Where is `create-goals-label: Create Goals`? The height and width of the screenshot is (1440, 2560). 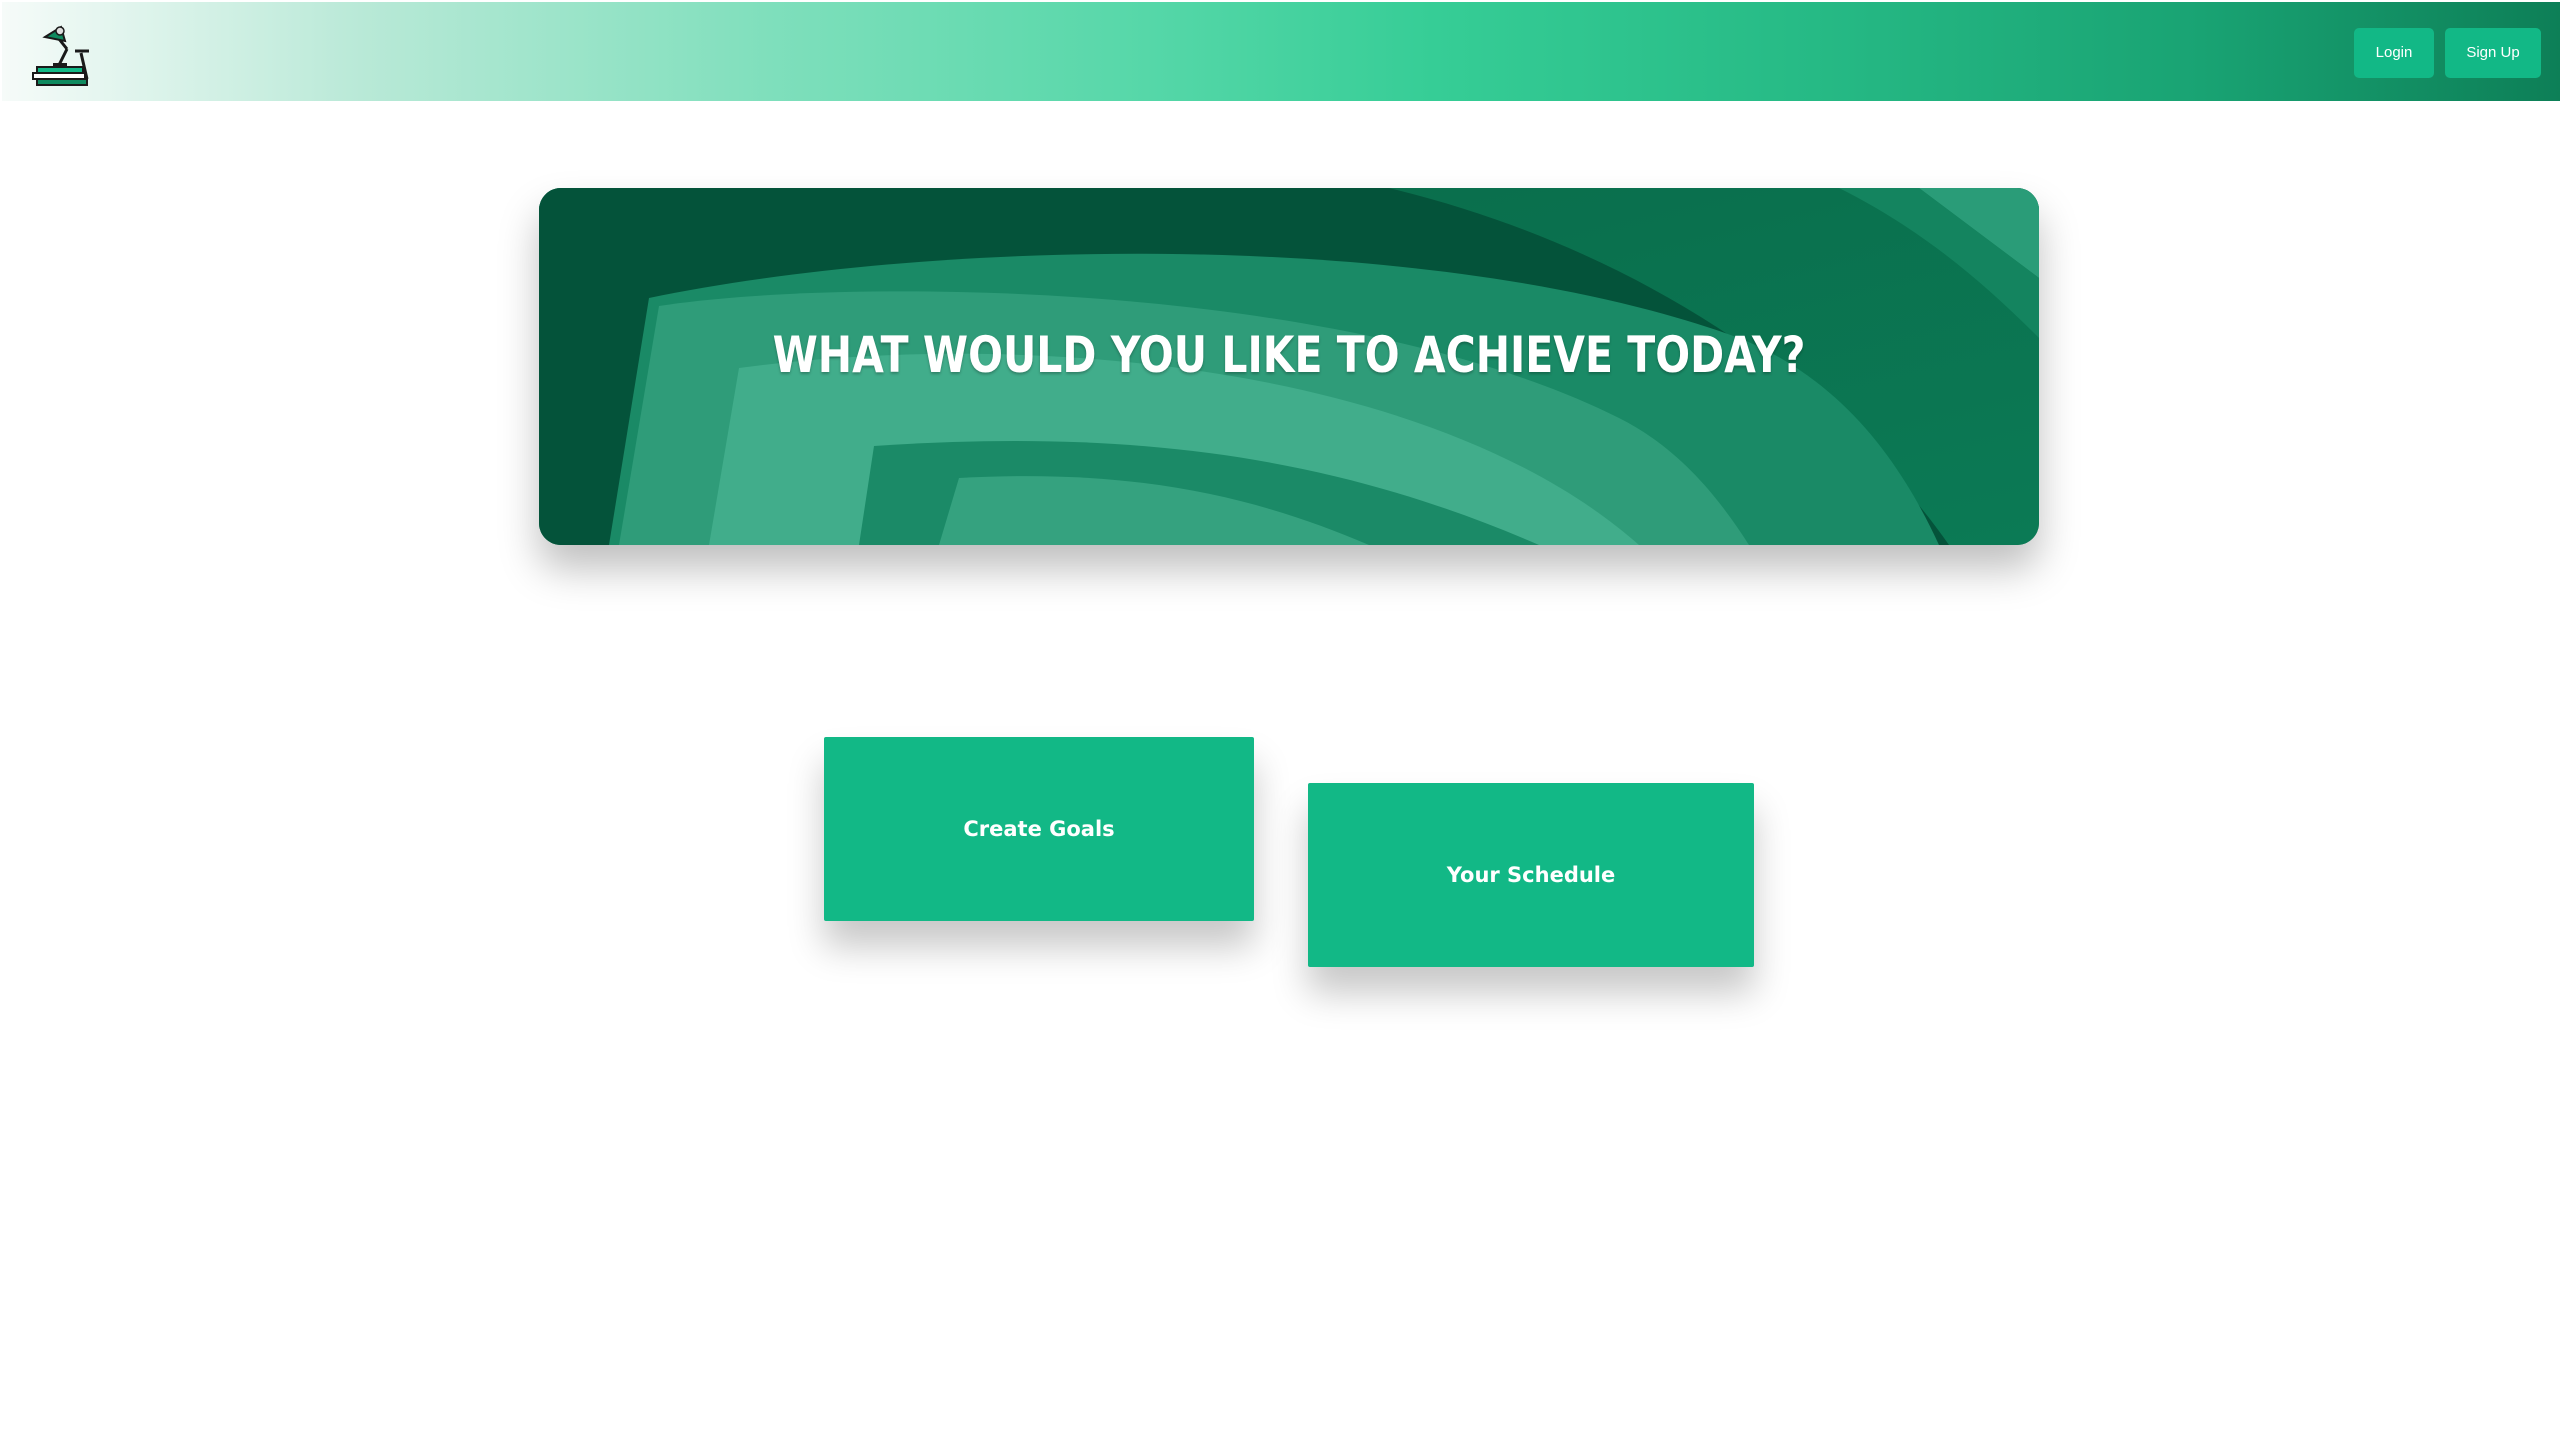 create-goals-label: Create Goals is located at coordinates (1039, 829).